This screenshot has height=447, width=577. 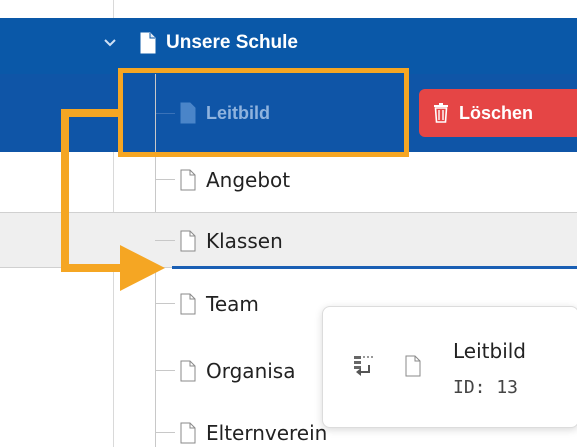 What do you see at coordinates (489, 351) in the screenshot?
I see `tooltip-title: Leitbild` at bounding box center [489, 351].